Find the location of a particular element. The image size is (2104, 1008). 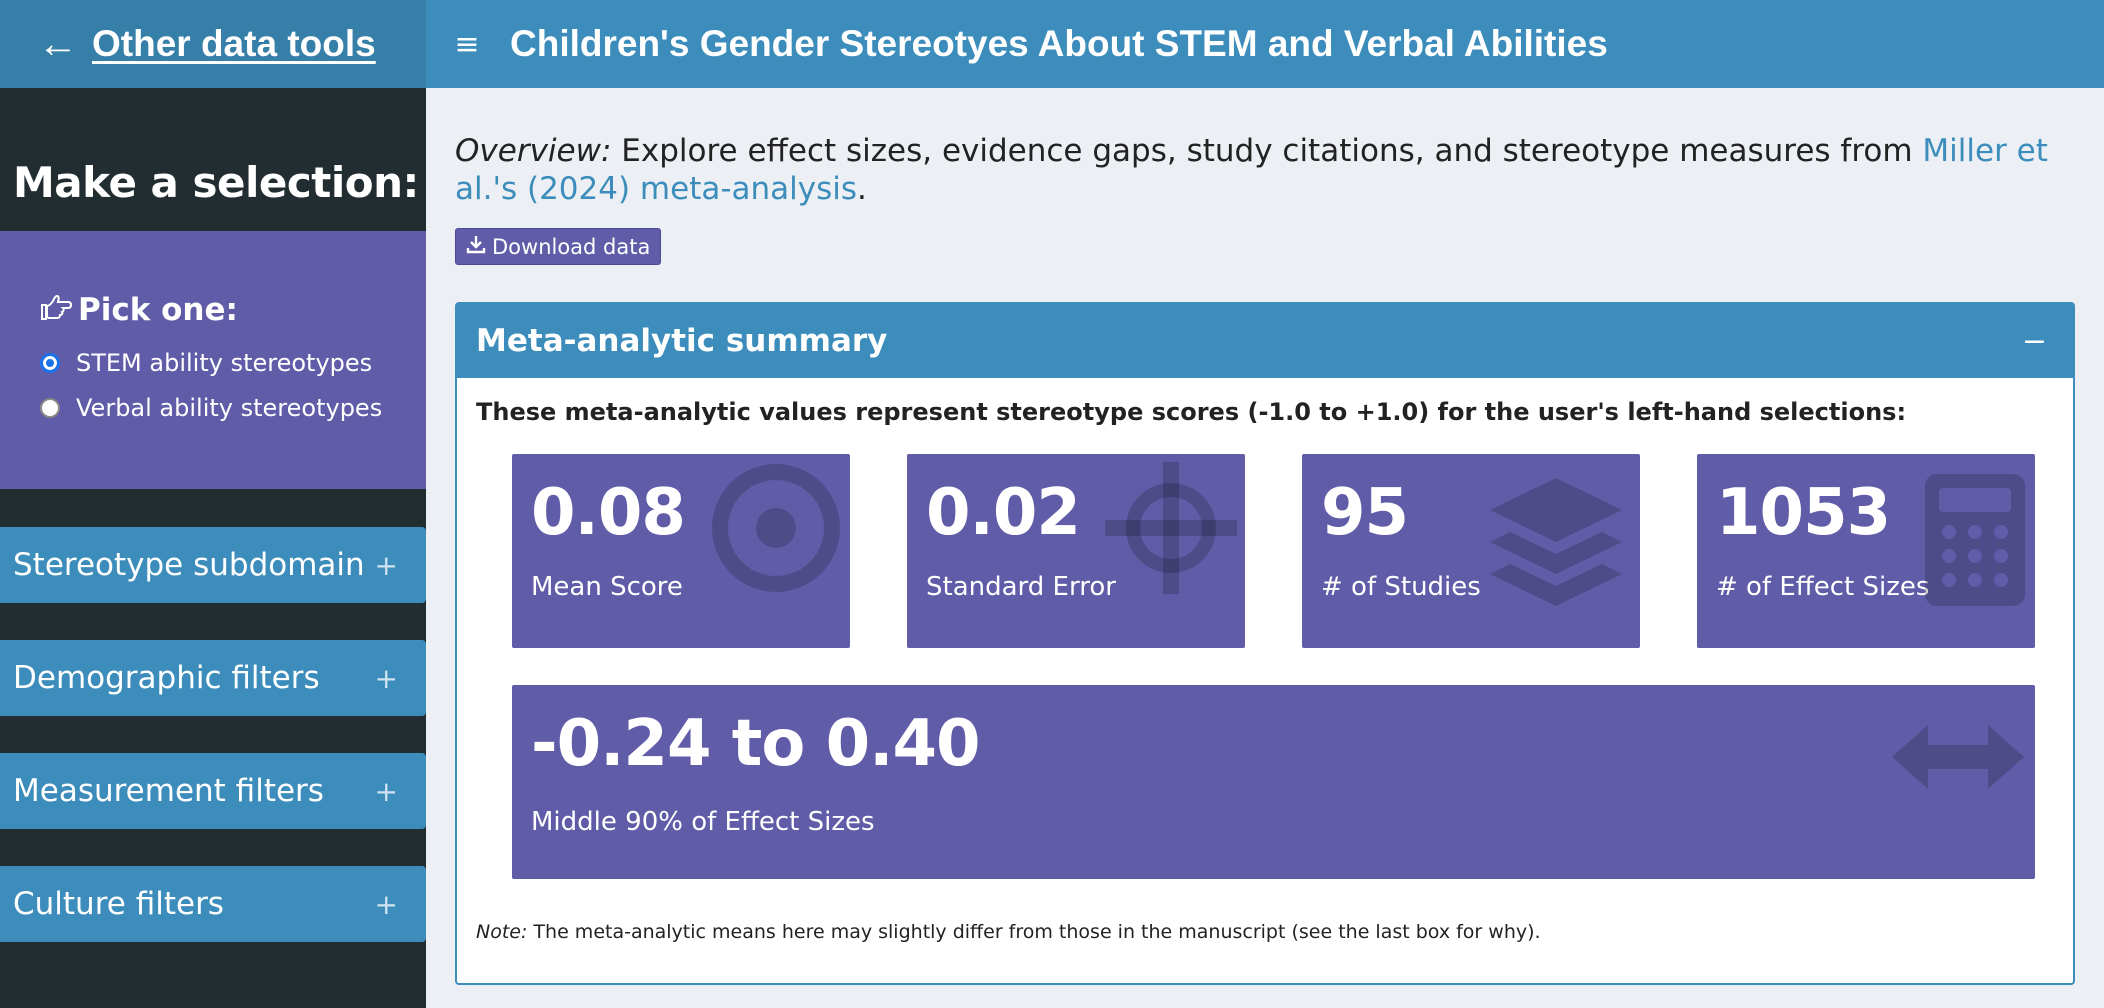

accordion-measurement-filters: Measurement filters + is located at coordinates (213, 791).